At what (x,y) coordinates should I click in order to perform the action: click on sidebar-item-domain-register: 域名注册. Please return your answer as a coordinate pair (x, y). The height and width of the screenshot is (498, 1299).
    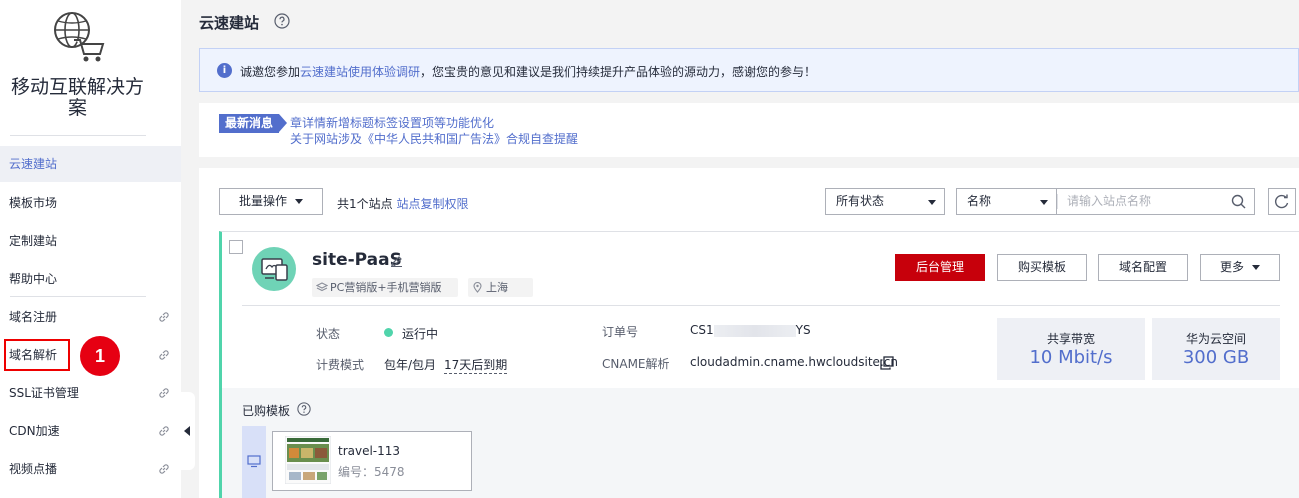
    Looking at the image, I should click on (90, 317).